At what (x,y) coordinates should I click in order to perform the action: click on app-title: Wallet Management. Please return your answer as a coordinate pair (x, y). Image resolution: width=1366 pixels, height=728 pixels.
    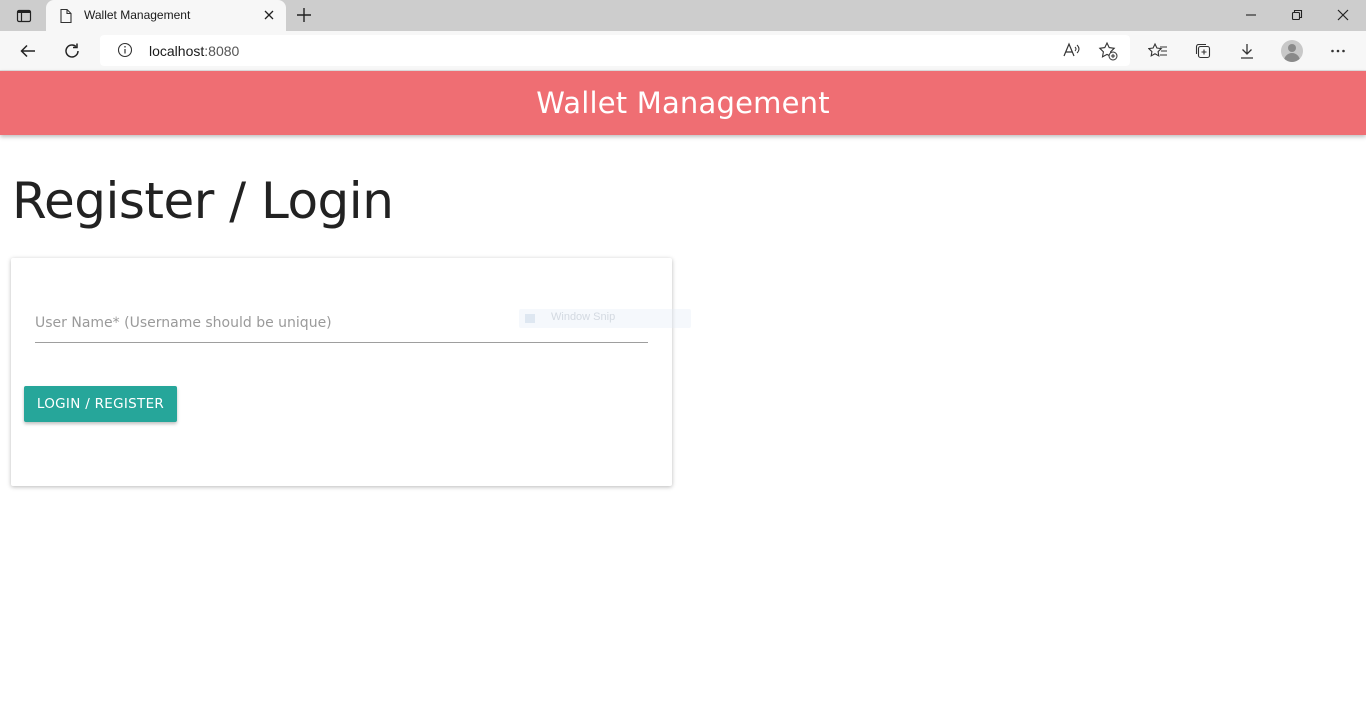
    Looking at the image, I should click on (683, 103).